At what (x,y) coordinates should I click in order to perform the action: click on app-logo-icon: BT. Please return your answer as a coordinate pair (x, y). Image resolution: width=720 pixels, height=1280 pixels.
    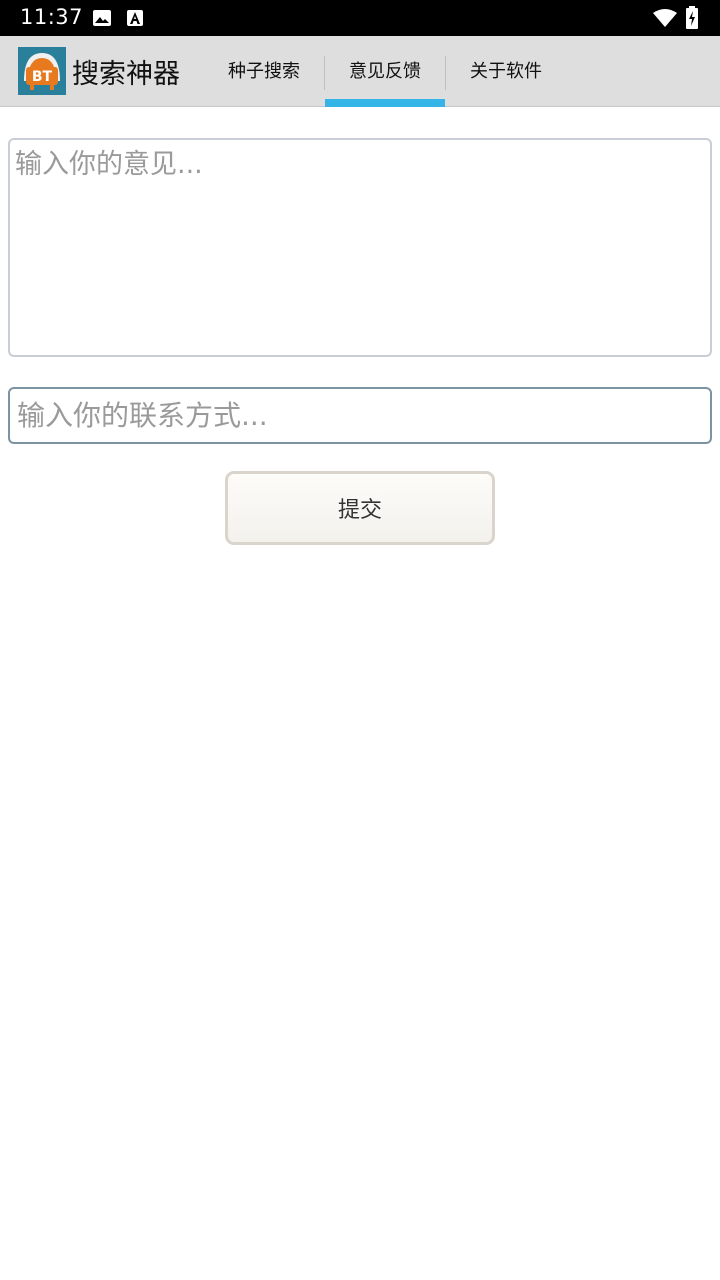
    Looking at the image, I should click on (42, 71).